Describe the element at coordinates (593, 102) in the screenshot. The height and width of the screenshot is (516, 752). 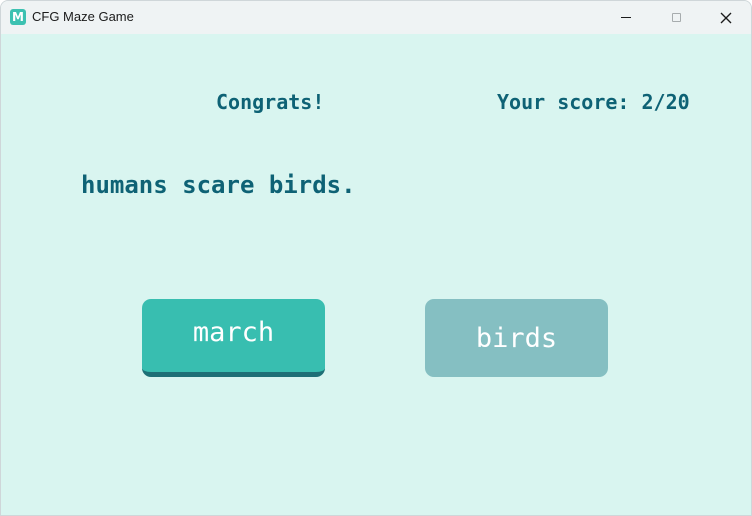
I see `score-text: Your score: 2/20` at that location.